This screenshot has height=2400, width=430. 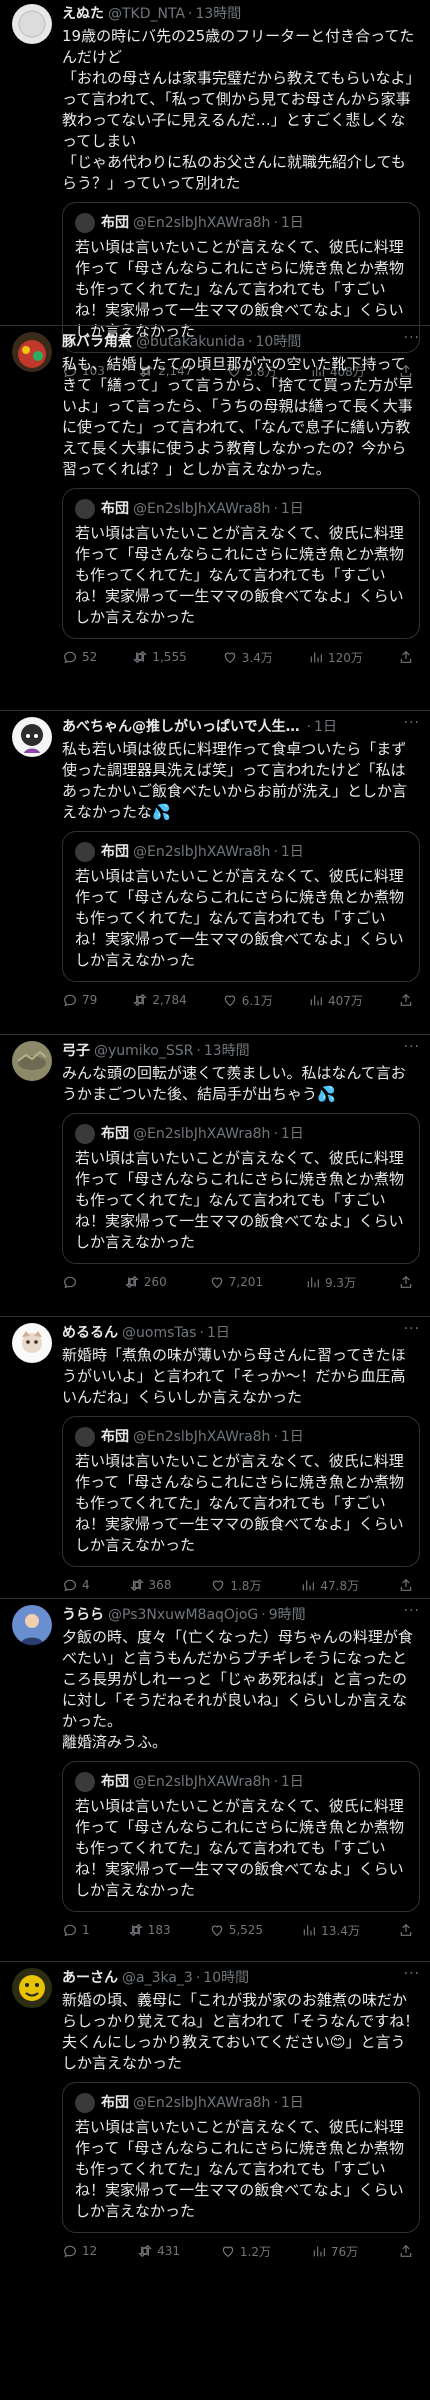 I want to click on author-name: あーさん, so click(x=90, y=1978).